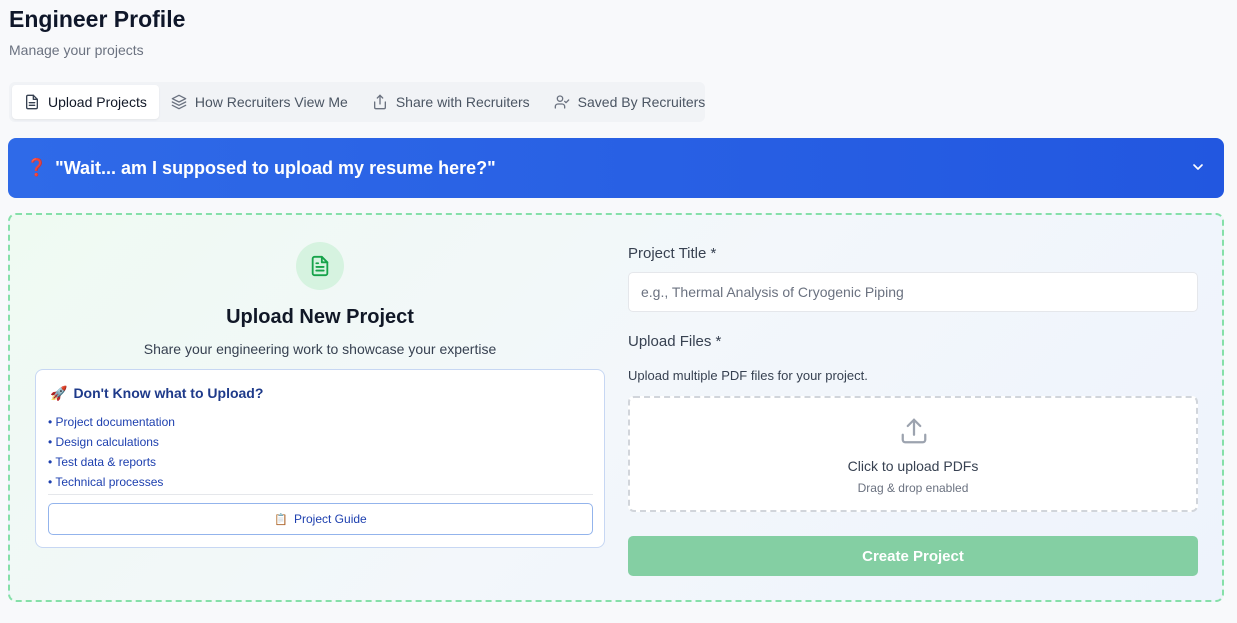 The image size is (1237, 623). I want to click on share-icon, so click(379, 102).